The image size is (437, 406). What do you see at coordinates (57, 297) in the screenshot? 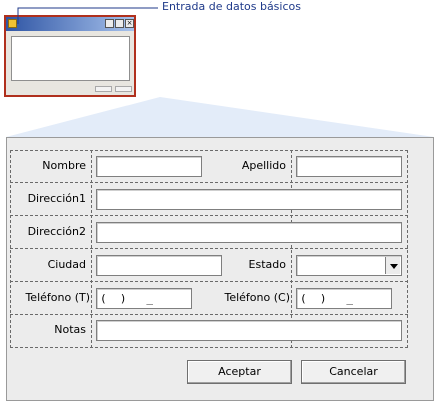
I see `telefono-t-label: Teléfono (T)` at bounding box center [57, 297].